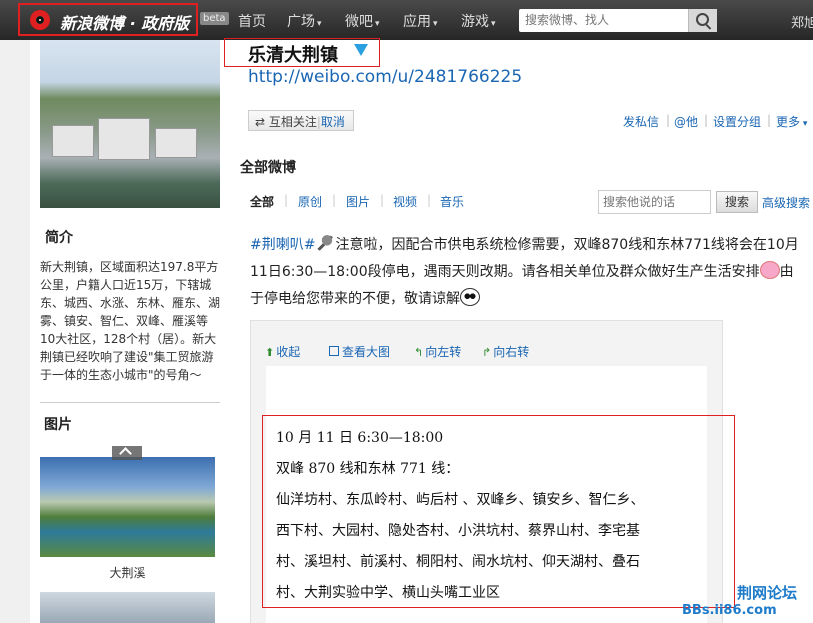 This screenshot has width=813, height=623. What do you see at coordinates (385, 77) in the screenshot?
I see `profile-url: http://weibo.com/u/2481766225` at bounding box center [385, 77].